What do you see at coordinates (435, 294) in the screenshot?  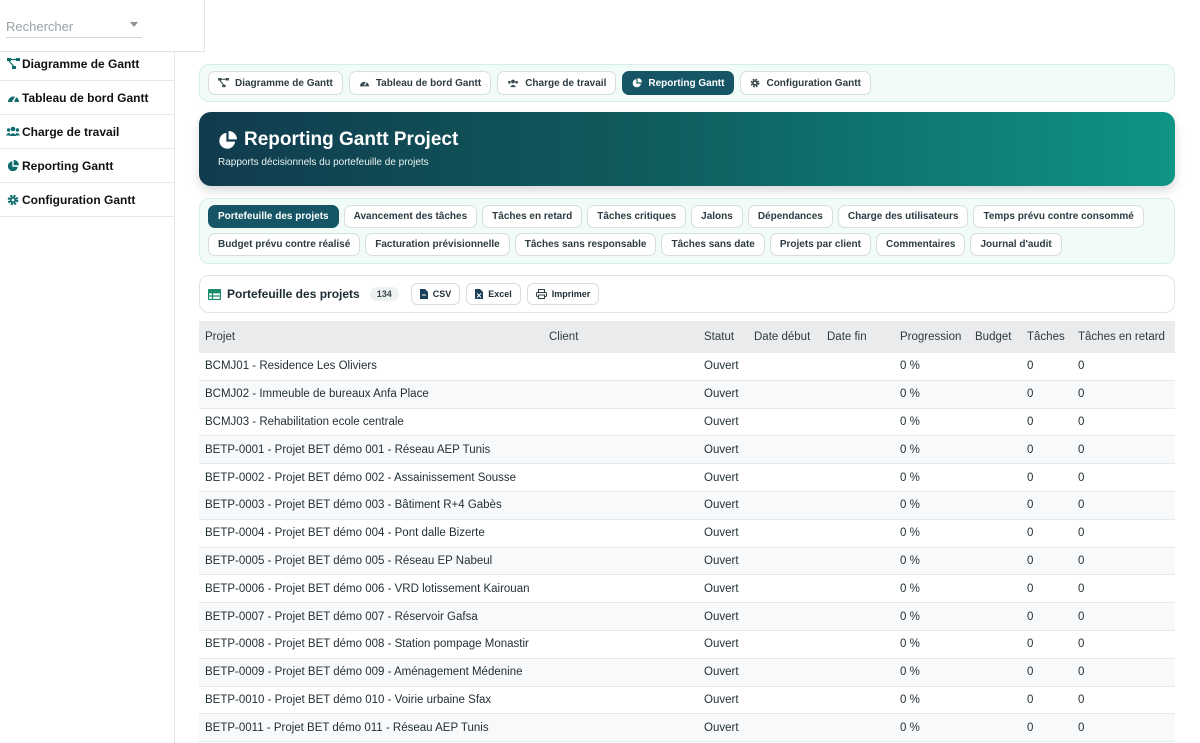 I see `export-csv-button: CSV` at bounding box center [435, 294].